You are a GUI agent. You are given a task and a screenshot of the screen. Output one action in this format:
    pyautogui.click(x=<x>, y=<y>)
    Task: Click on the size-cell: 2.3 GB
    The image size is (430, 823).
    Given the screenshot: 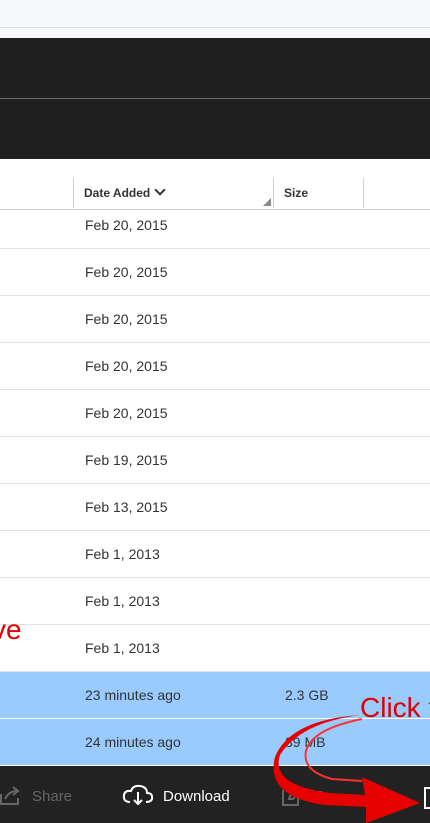 What is the action you would take?
    pyautogui.click(x=307, y=695)
    